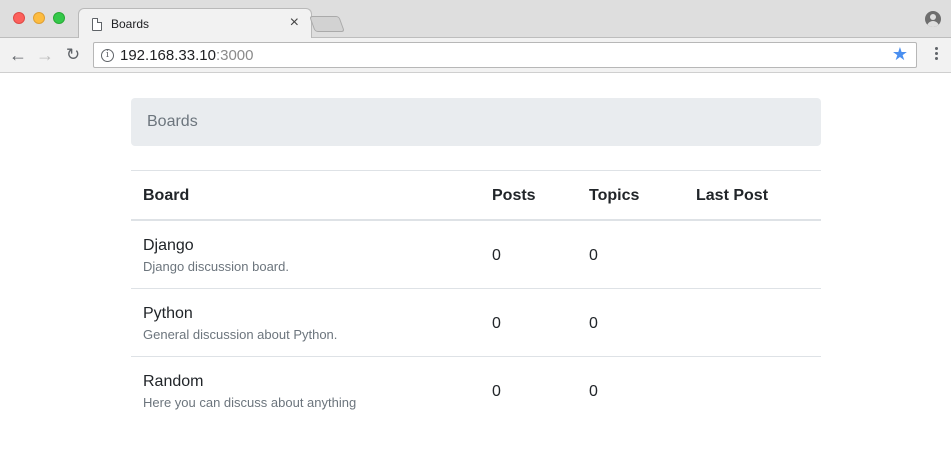 Image resolution: width=951 pixels, height=450 pixels. Describe the element at coordinates (166, 195) in the screenshot. I see `header-board: Board` at that location.